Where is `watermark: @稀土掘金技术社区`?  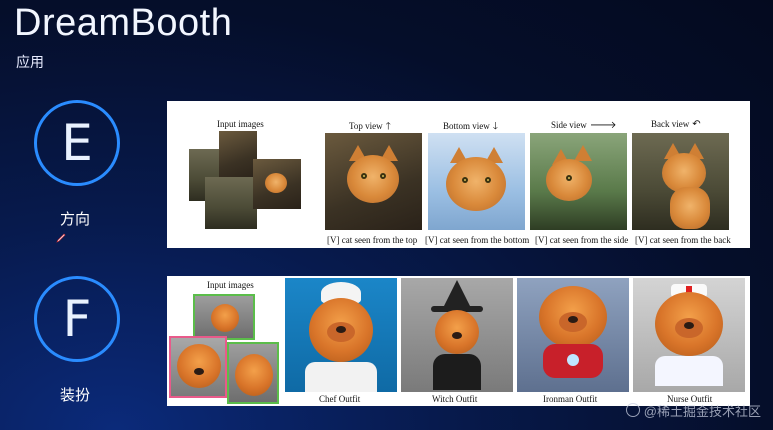 watermark: @稀土掘金技术社区 is located at coordinates (693, 410).